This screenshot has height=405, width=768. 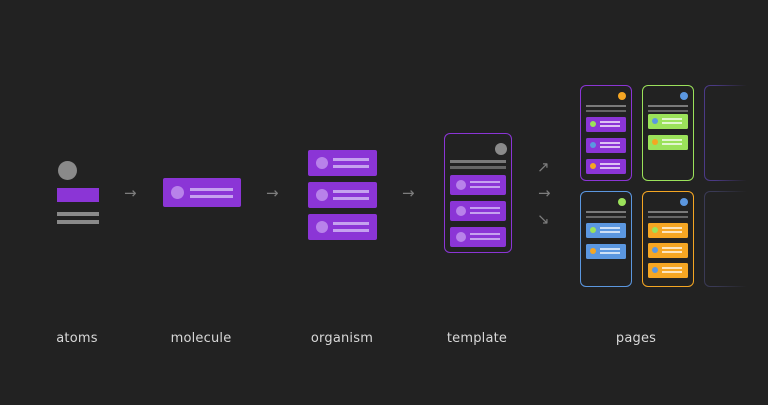 I want to click on atom-line-bottom, so click(x=78, y=222).